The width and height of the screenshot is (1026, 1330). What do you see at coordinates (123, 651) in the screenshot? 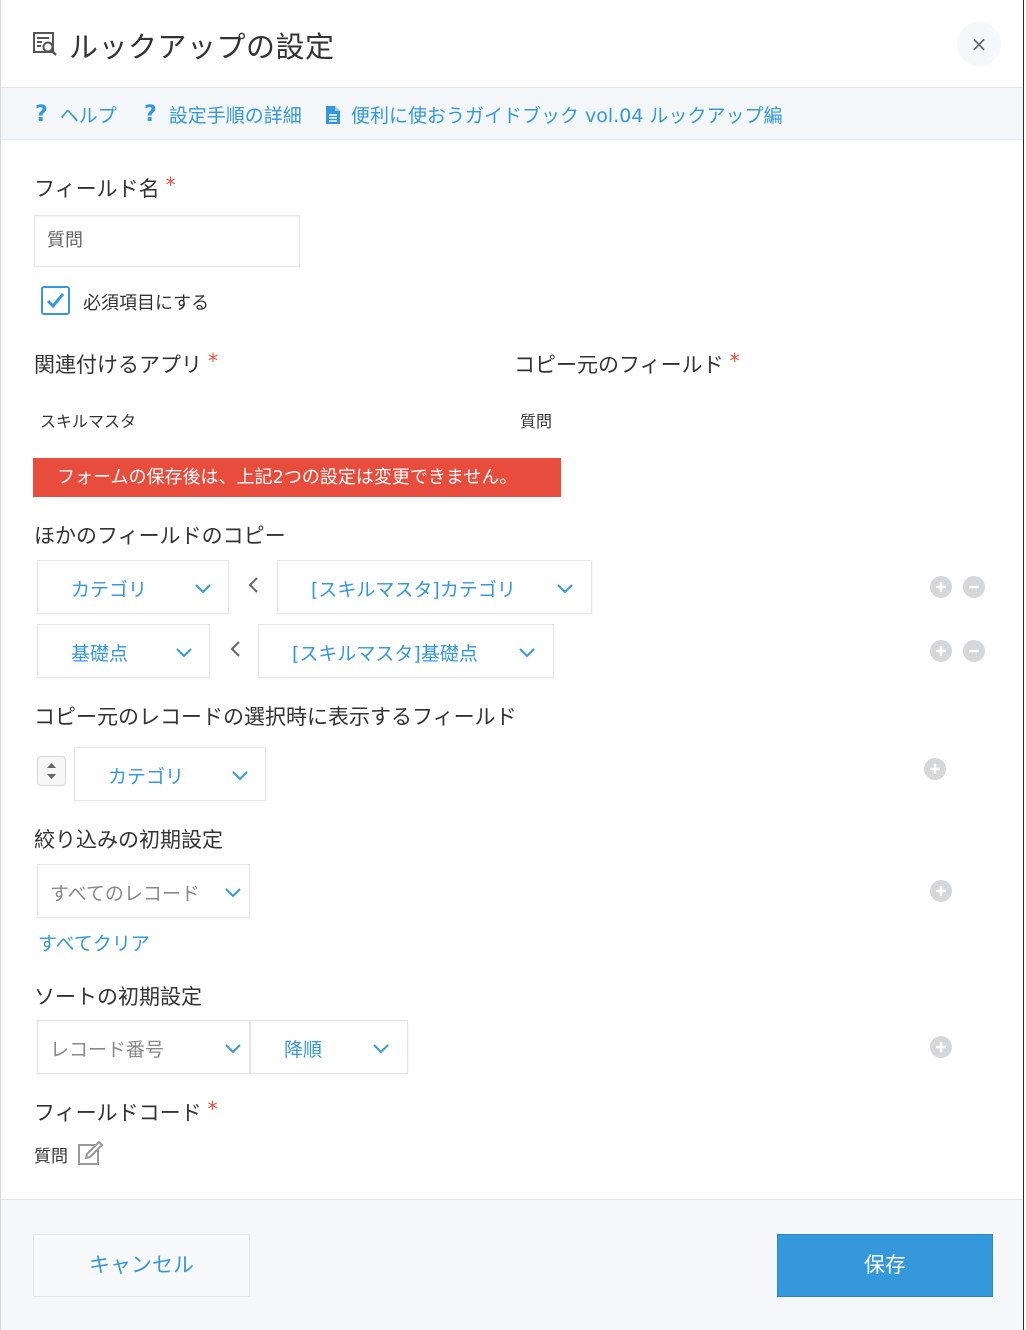
I see `copy-target-select-2: 基礎点` at bounding box center [123, 651].